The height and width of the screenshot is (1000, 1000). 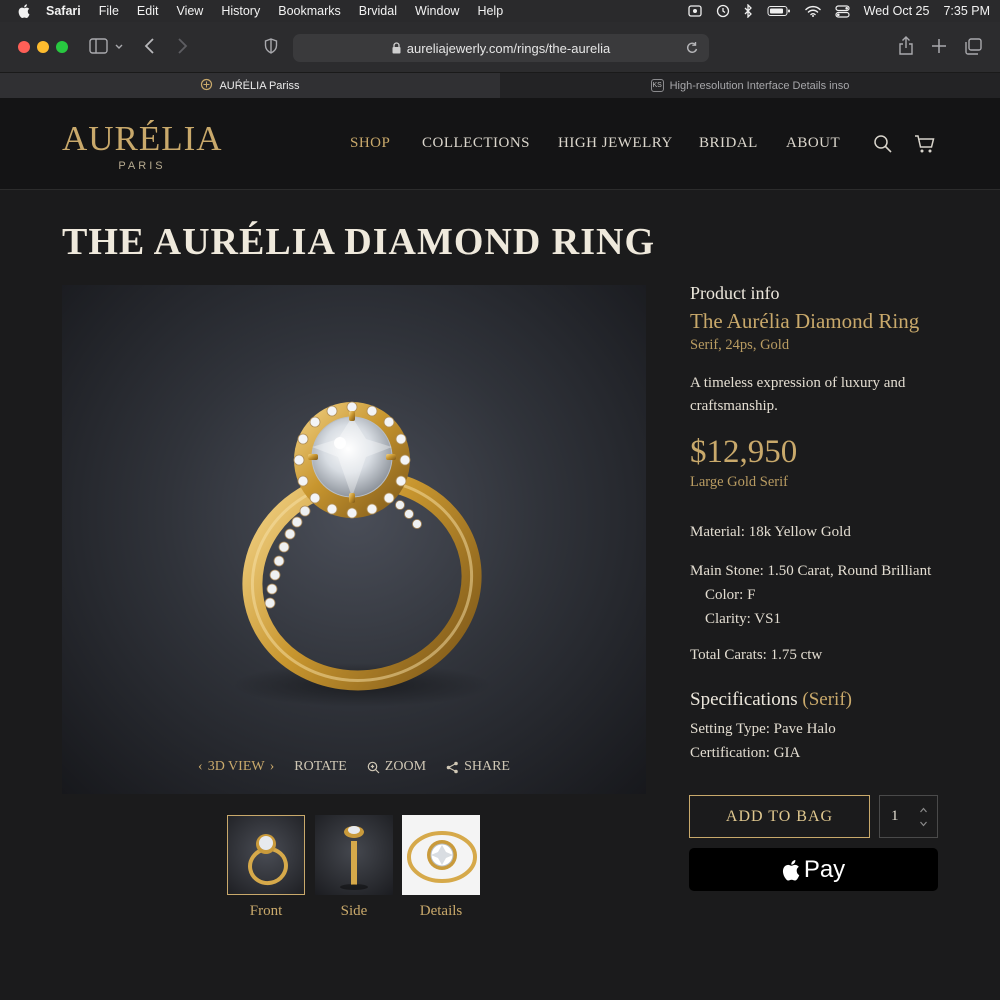 What do you see at coordinates (490, 11) in the screenshot?
I see `menu-help: Help` at bounding box center [490, 11].